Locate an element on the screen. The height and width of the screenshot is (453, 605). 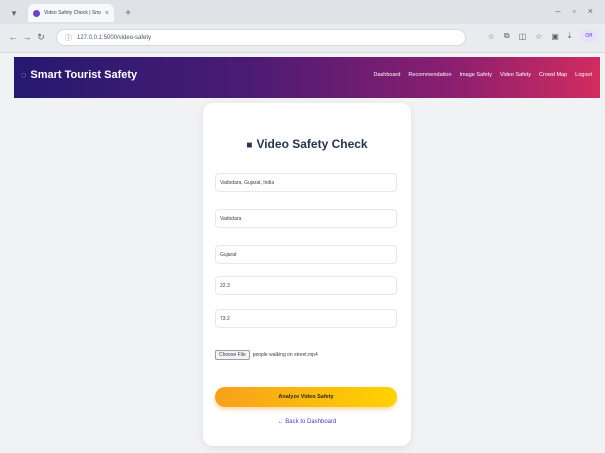
latitude-value: 22.3 is located at coordinates (225, 285).